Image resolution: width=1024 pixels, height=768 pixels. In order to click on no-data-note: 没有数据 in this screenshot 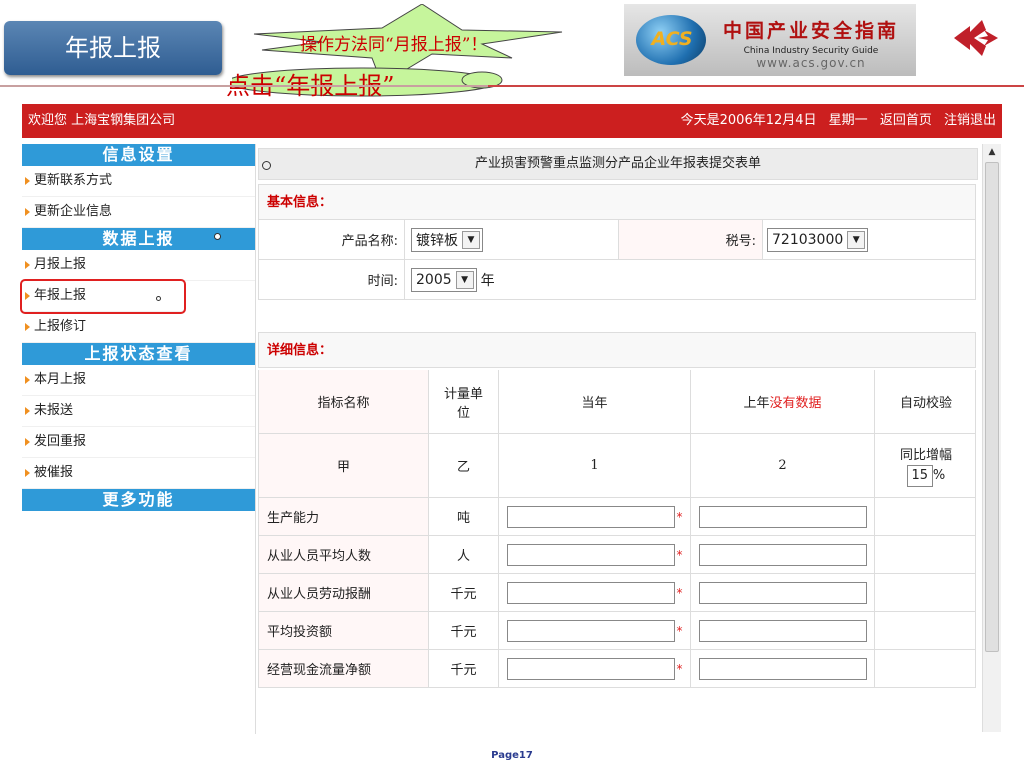, I will do `click(795, 403)`.